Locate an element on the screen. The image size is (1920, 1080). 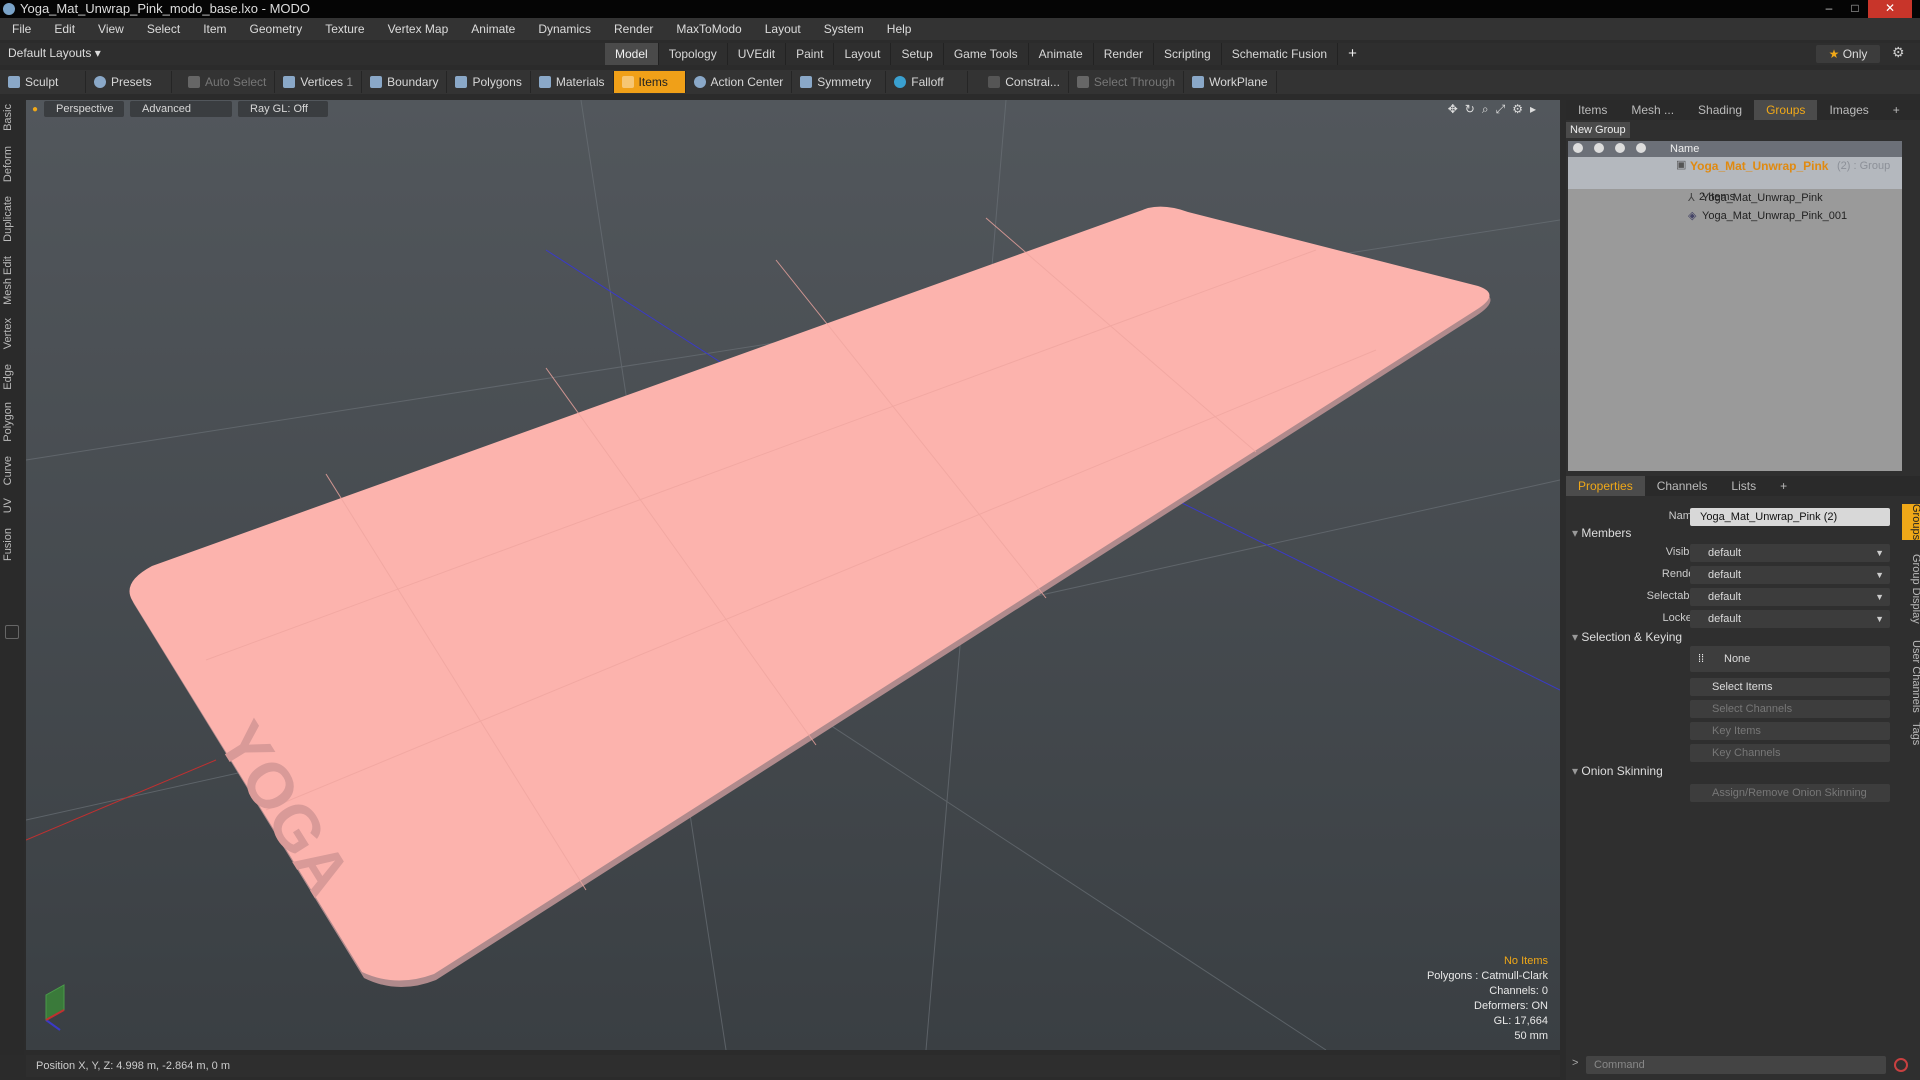
tab-uvedit: UVEdit is located at coordinates (757, 54).